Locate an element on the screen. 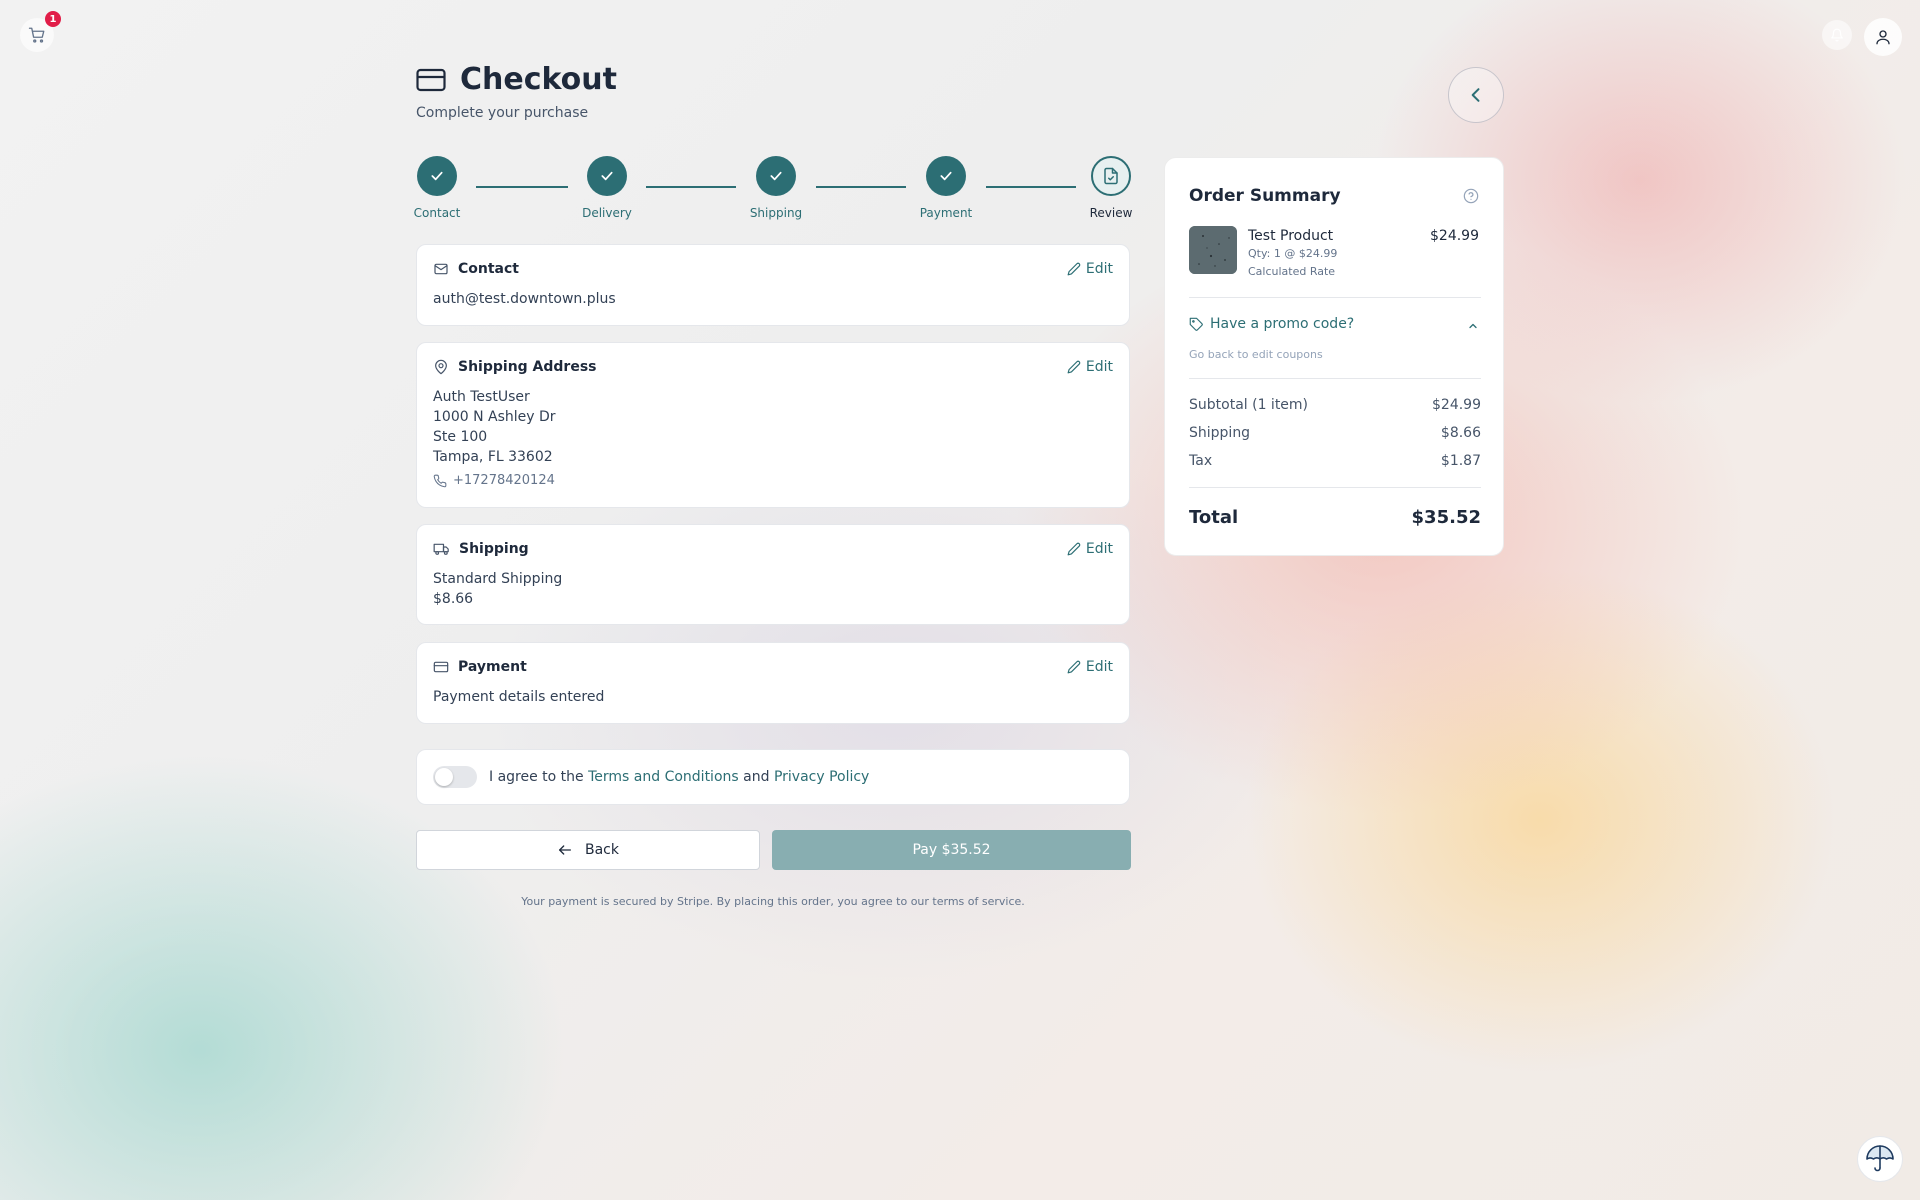  pay-button: Pay $35.52 is located at coordinates (951, 850).